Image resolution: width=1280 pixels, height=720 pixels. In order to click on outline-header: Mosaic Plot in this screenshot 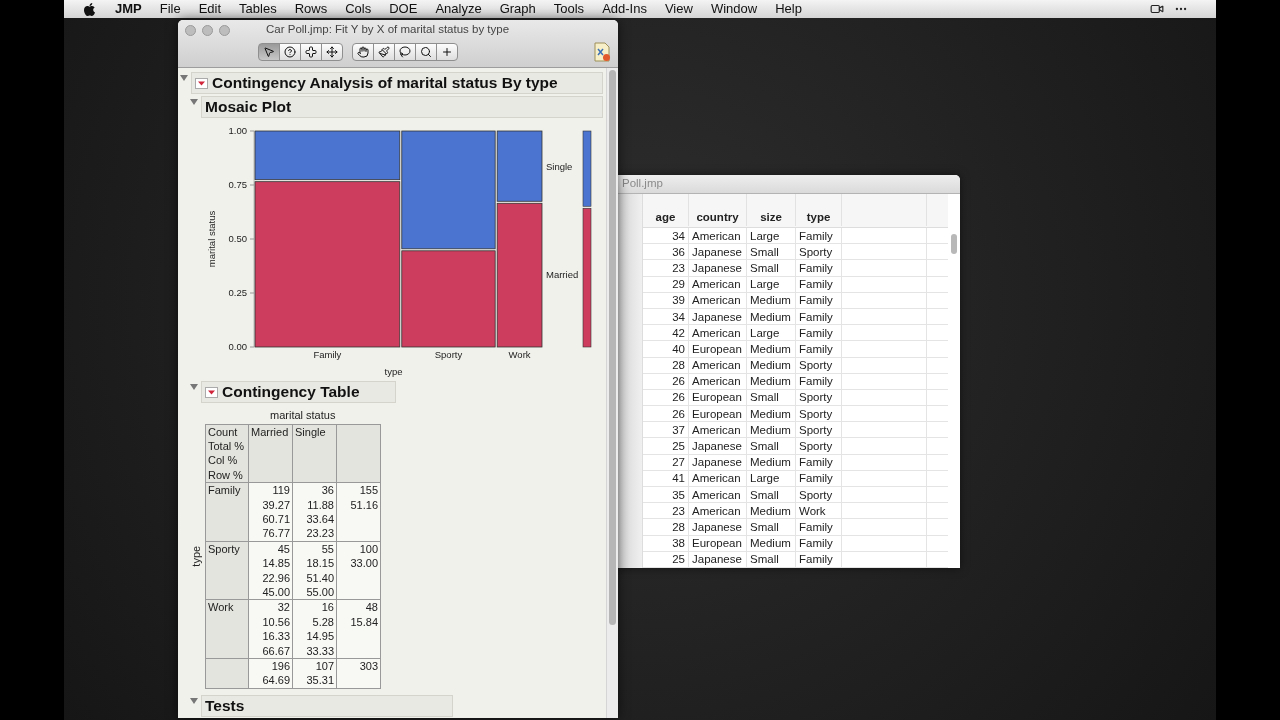, I will do `click(402, 107)`.